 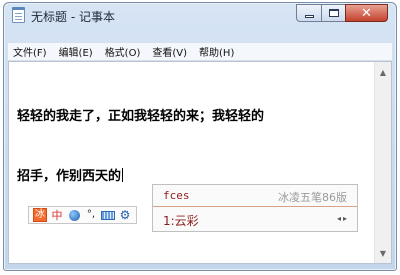 What do you see at coordinates (383, 253) in the screenshot?
I see `scroll-down-arrow-icon: ▼` at bounding box center [383, 253].